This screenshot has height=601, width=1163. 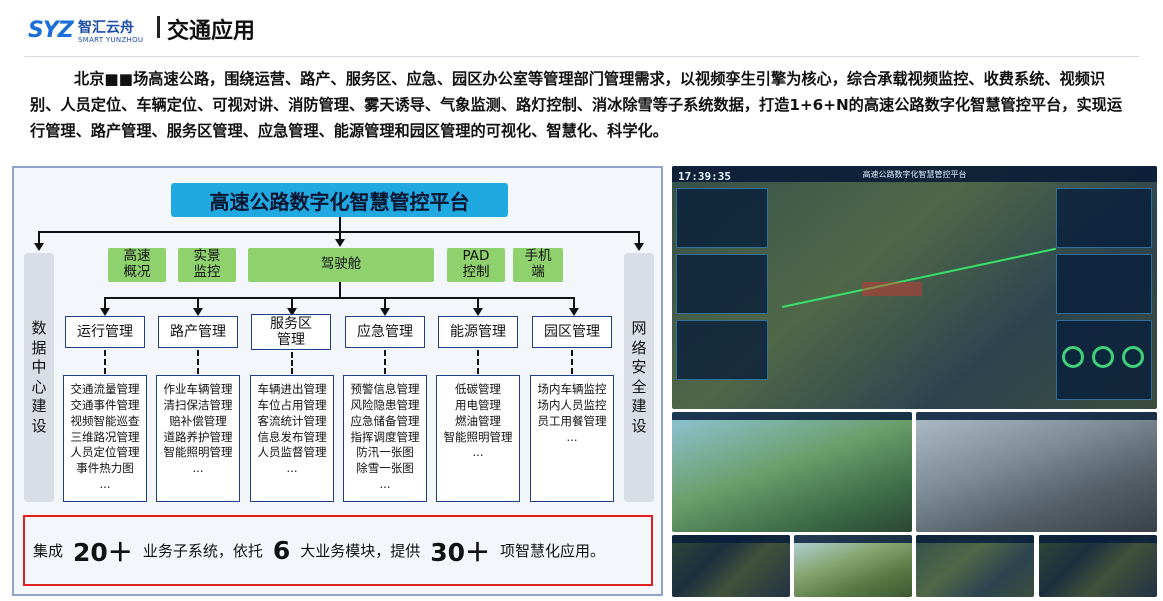 I want to click on detail-item: 三维路况管理, so click(x=105, y=436).